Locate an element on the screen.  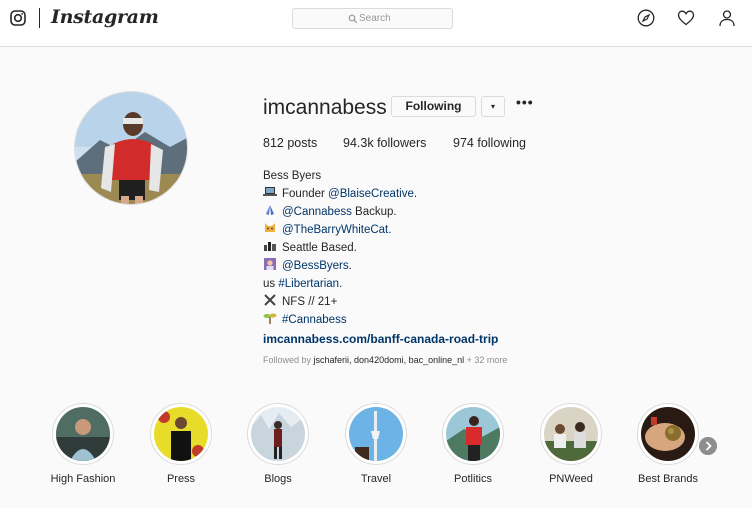
bio-line-cannabess: @Cannabess Backup. is located at coordinates (380, 212).